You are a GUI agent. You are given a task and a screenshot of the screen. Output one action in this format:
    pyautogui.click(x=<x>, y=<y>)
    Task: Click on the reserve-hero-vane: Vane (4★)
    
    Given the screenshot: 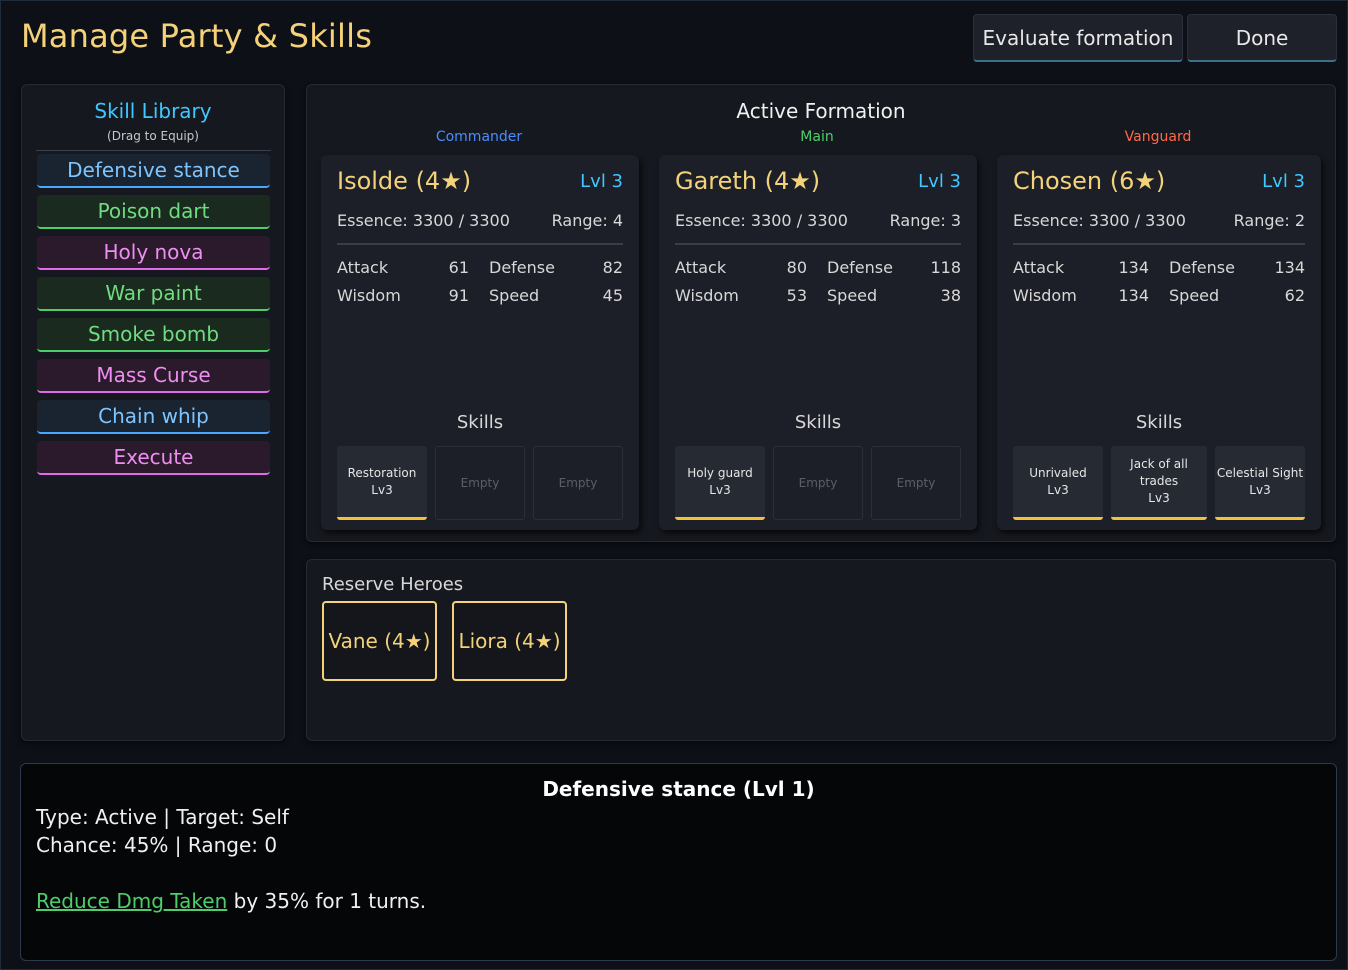 What is the action you would take?
    pyautogui.click(x=379, y=641)
    